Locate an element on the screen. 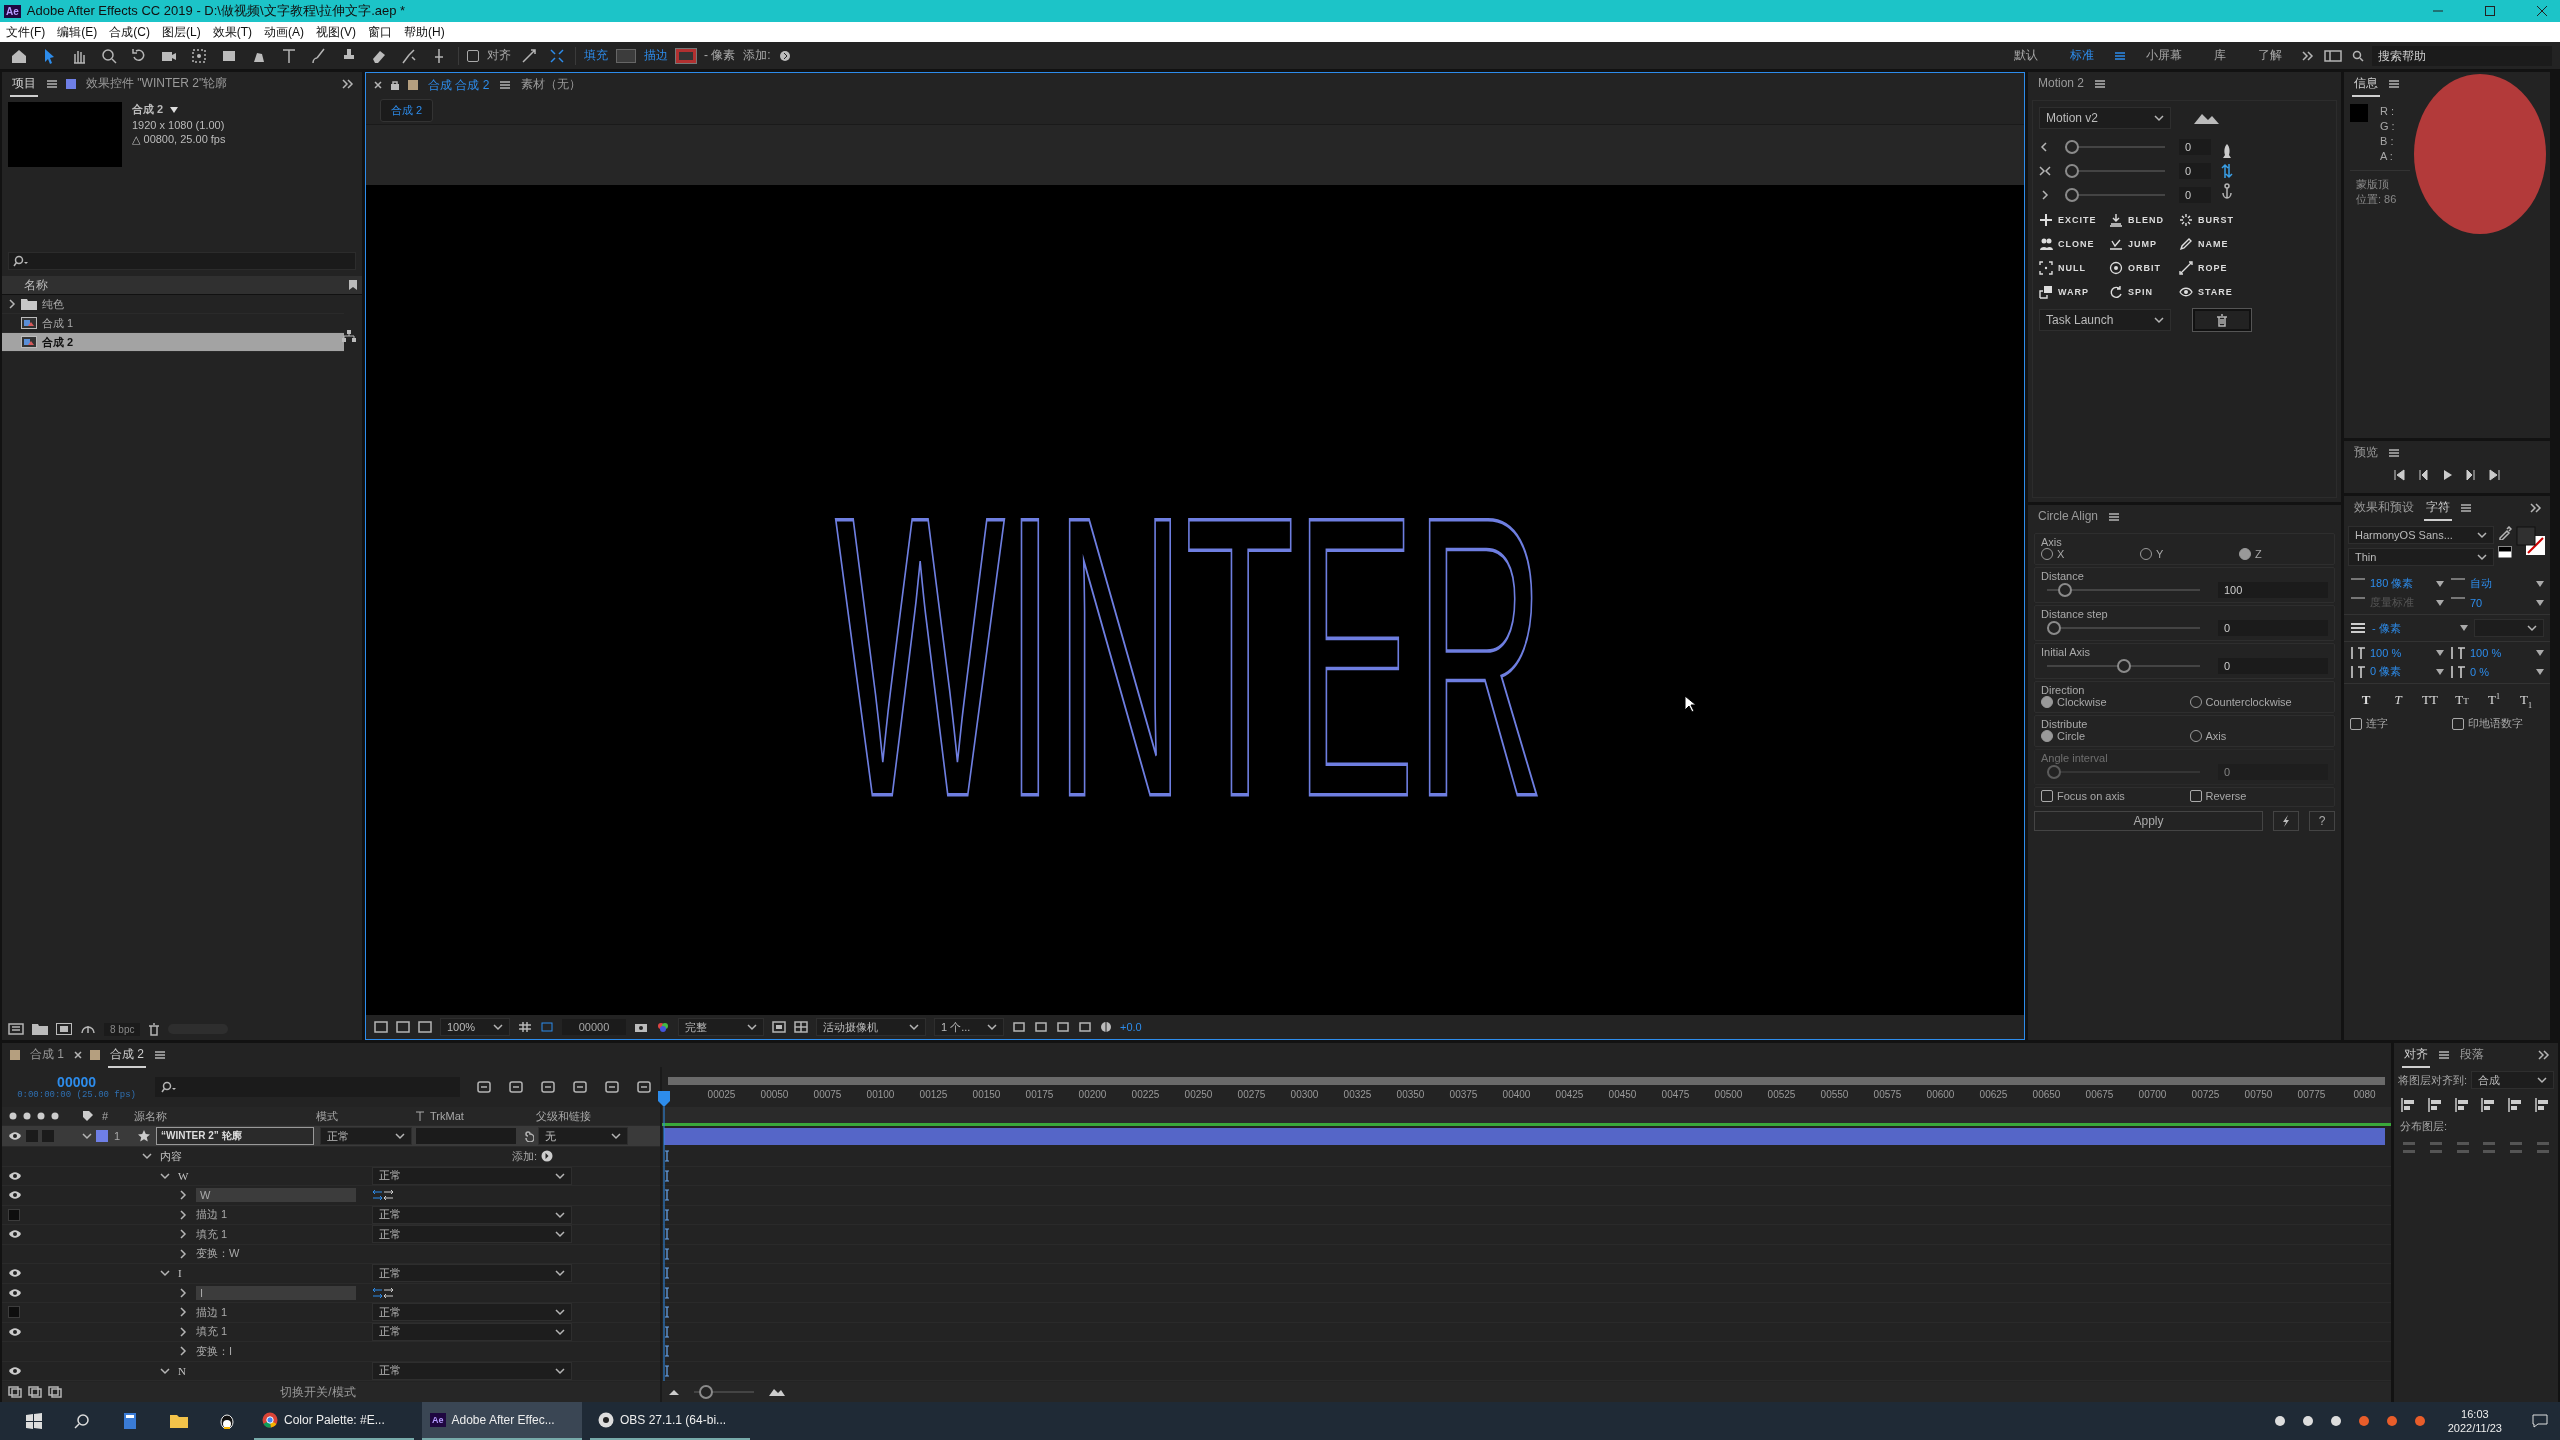 The height and width of the screenshot is (1440, 2560). fill-label: 填充 is located at coordinates (596, 55).